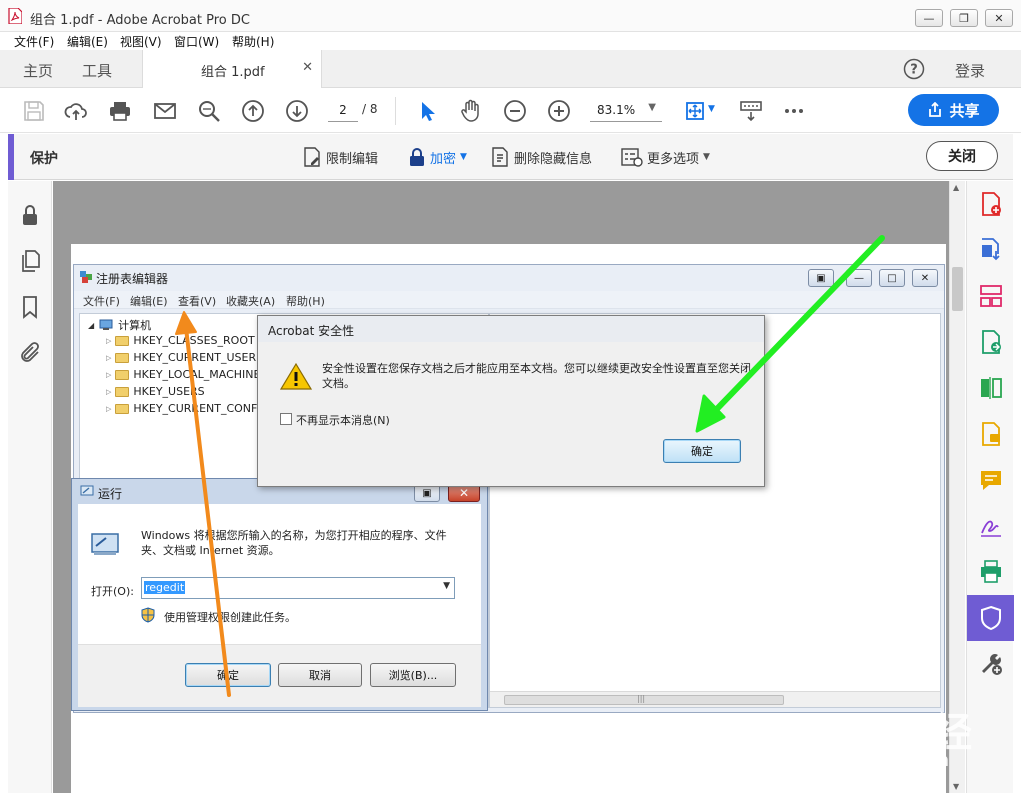  I want to click on security-dialog-header: Acrobat 安全性, so click(511, 329).